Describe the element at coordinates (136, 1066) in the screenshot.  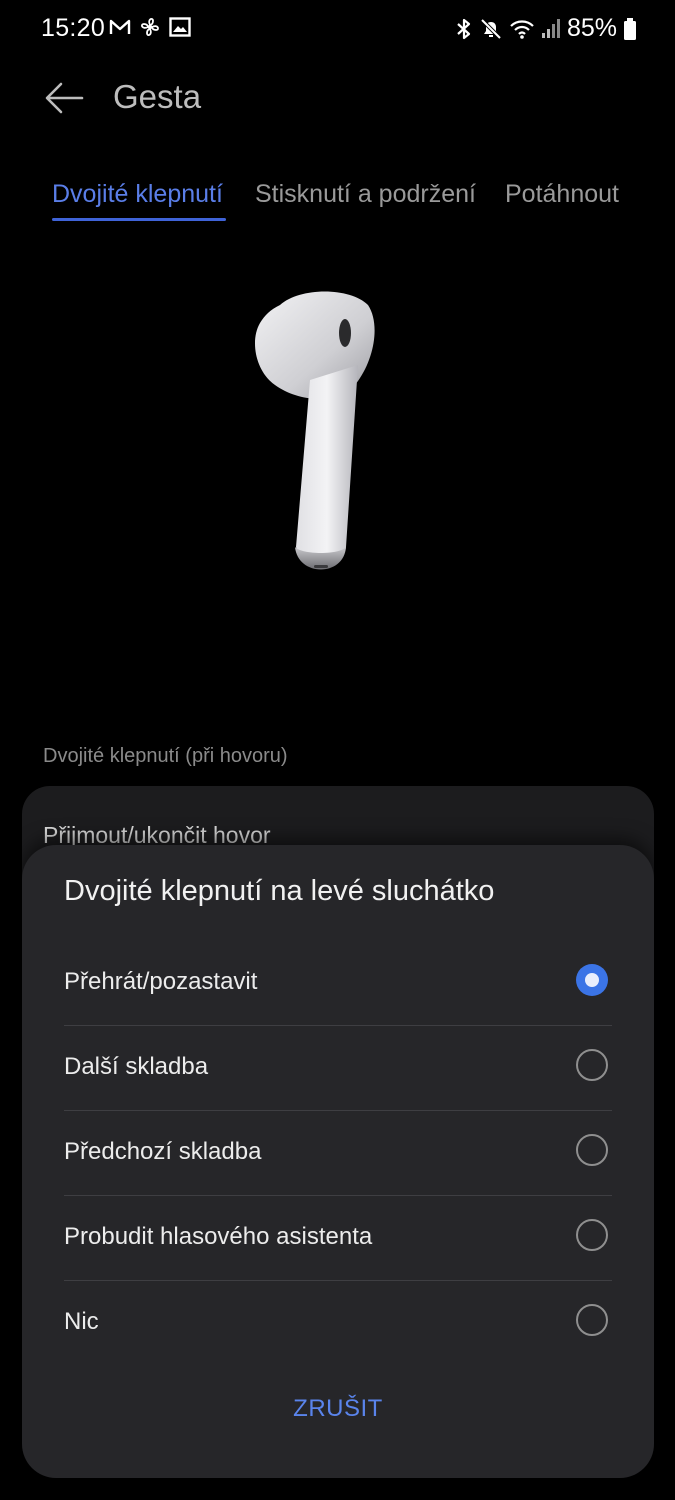
I see `option-label: Další skladba` at that location.